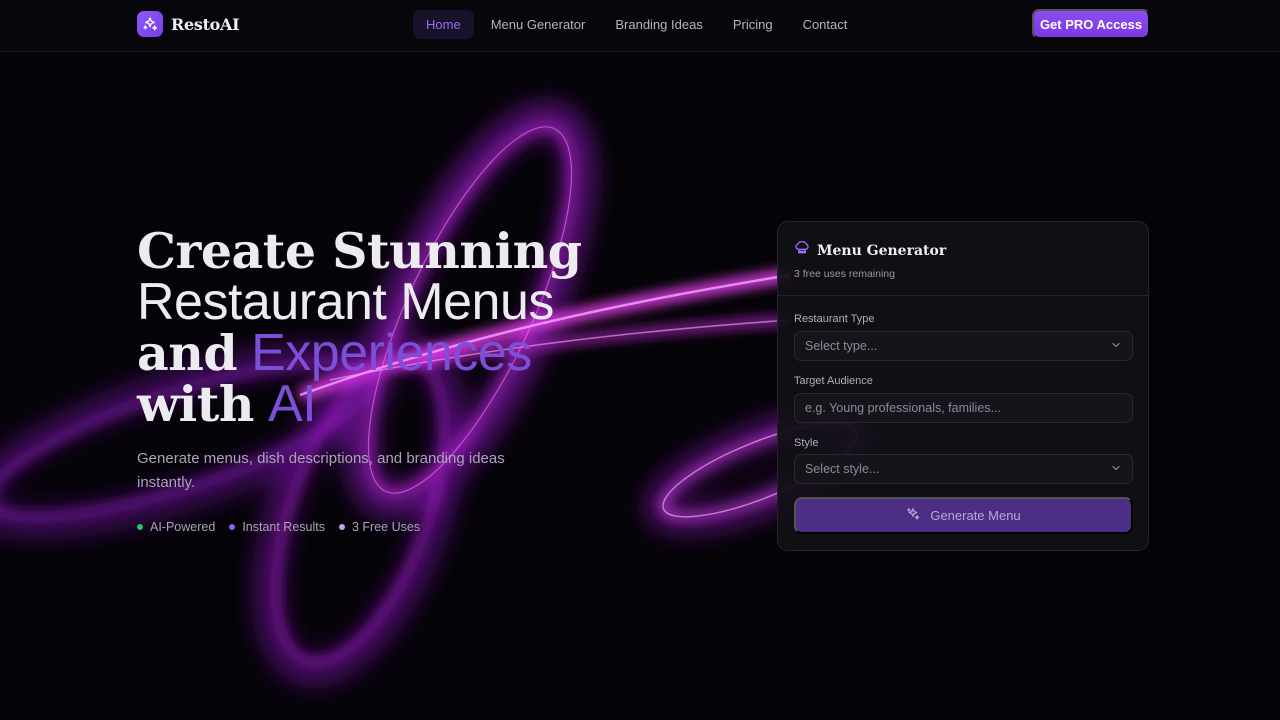 This screenshot has width=1280, height=720. I want to click on headline-word-with: with, so click(196, 404).